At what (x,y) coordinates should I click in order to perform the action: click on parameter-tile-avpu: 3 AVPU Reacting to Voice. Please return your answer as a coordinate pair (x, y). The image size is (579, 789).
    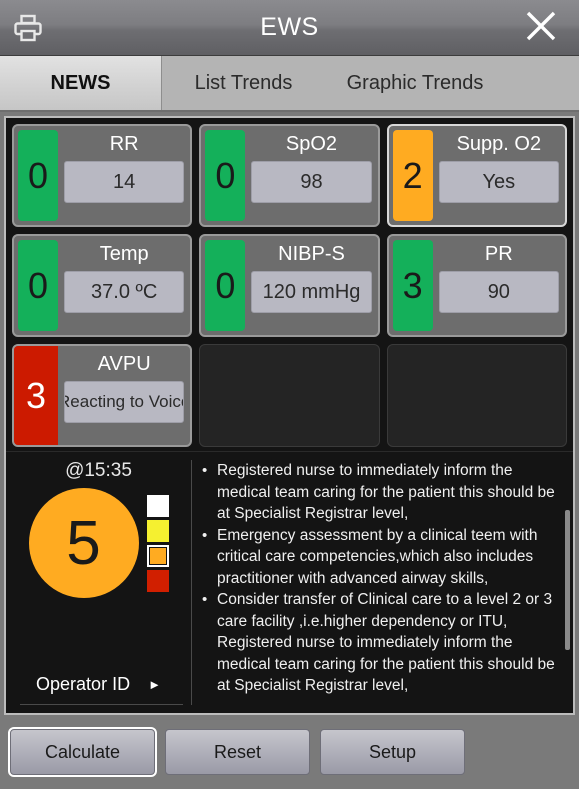
    Looking at the image, I should click on (102, 395).